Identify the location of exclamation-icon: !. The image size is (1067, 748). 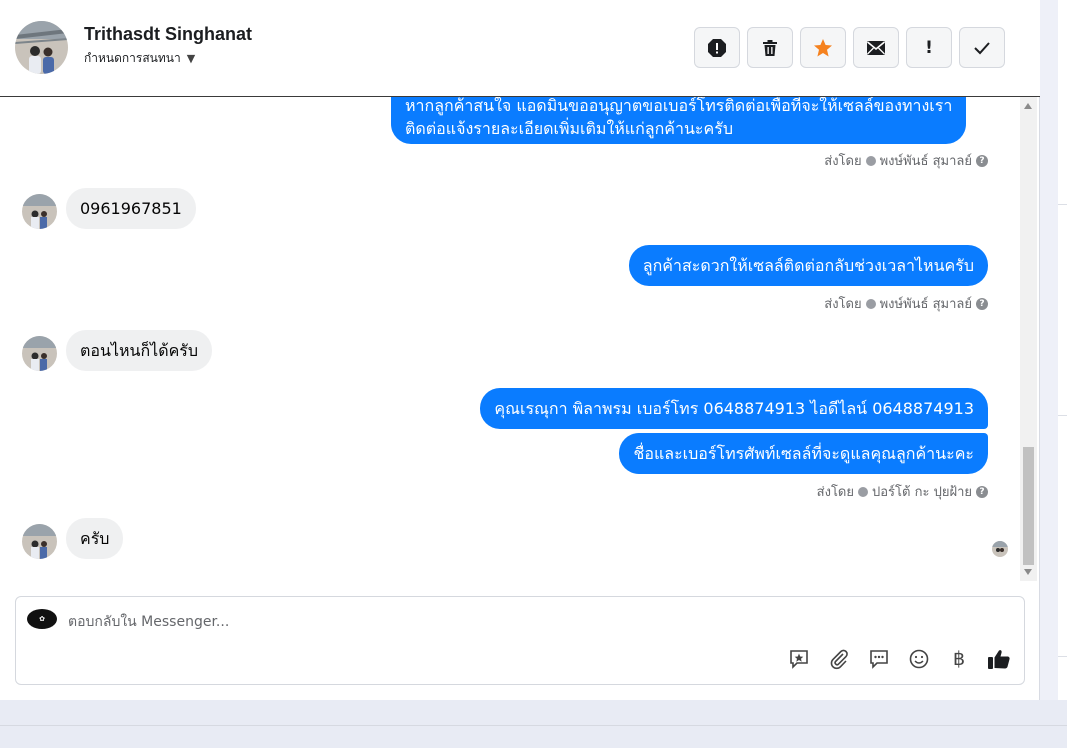
(929, 47).